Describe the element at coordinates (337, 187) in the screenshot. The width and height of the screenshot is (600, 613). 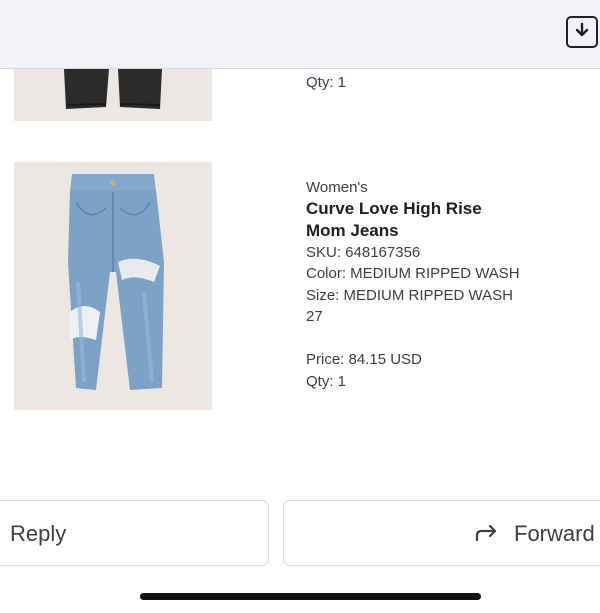
I see `item-category: Women's` at that location.